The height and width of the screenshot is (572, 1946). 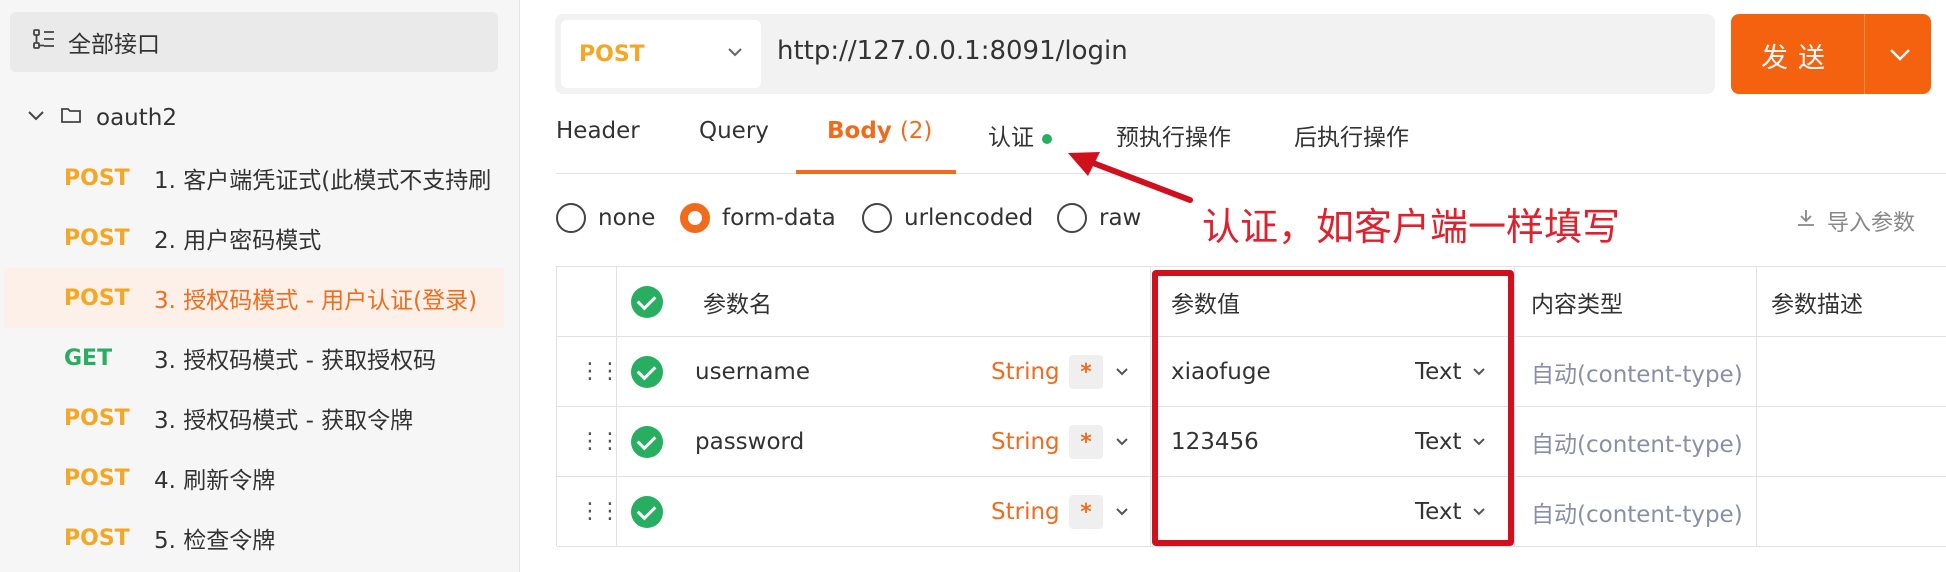 I want to click on sidebar-api-item: POST 4. 刷新令牌, so click(x=254, y=478).